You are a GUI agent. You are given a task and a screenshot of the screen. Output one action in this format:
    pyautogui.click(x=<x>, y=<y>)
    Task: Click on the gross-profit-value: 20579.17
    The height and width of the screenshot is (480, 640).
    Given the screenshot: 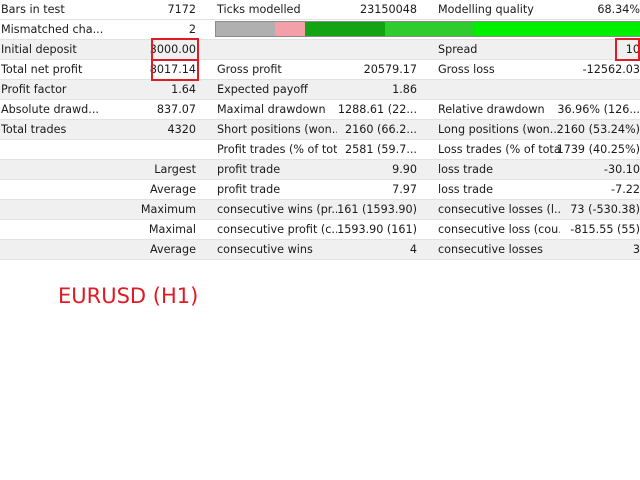 What is the action you would take?
    pyautogui.click(x=390, y=69)
    